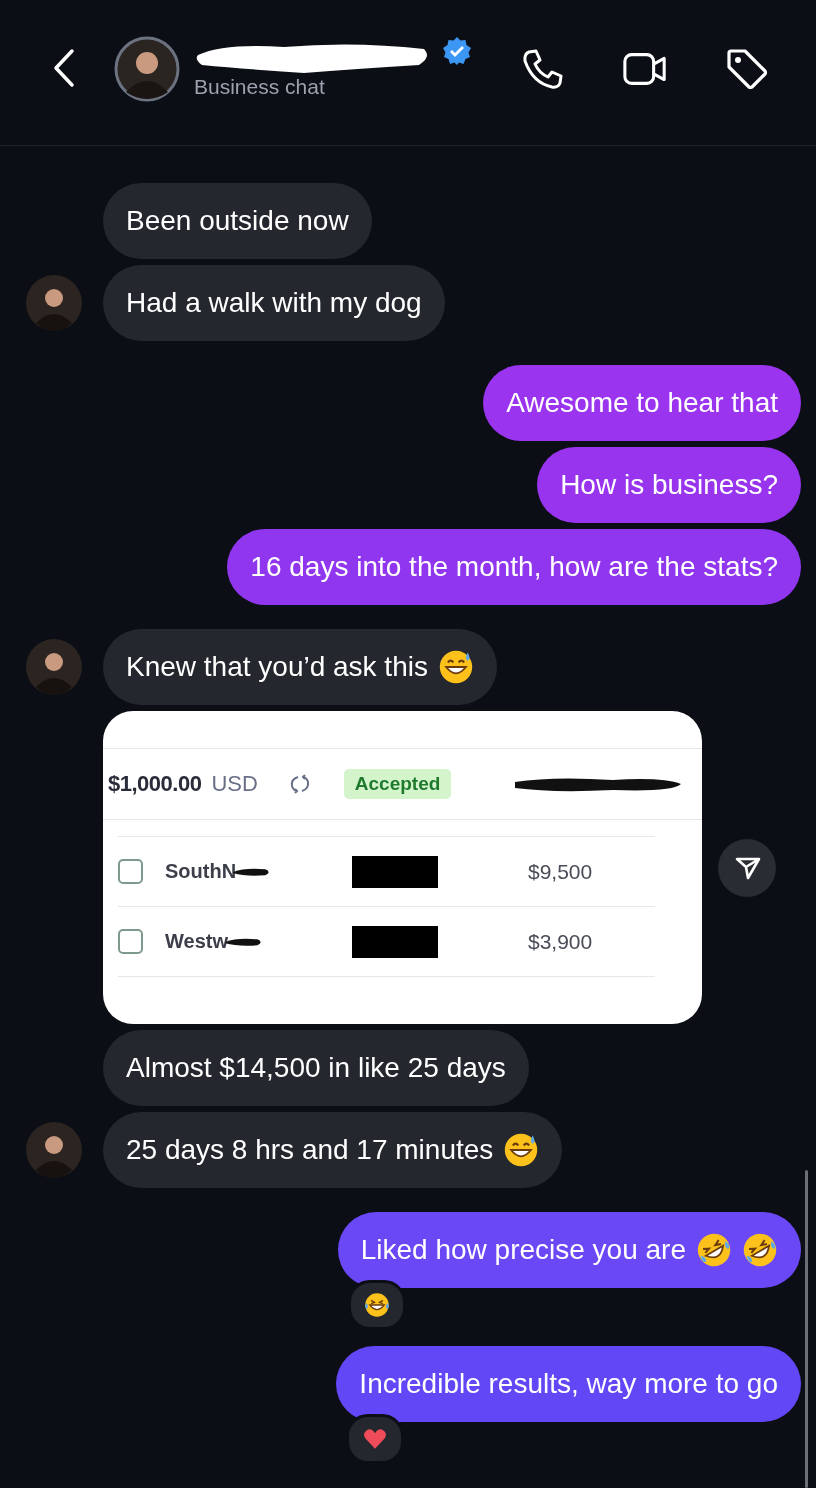 This screenshot has width=816, height=1488. I want to click on status-badge: Accepted, so click(397, 784).